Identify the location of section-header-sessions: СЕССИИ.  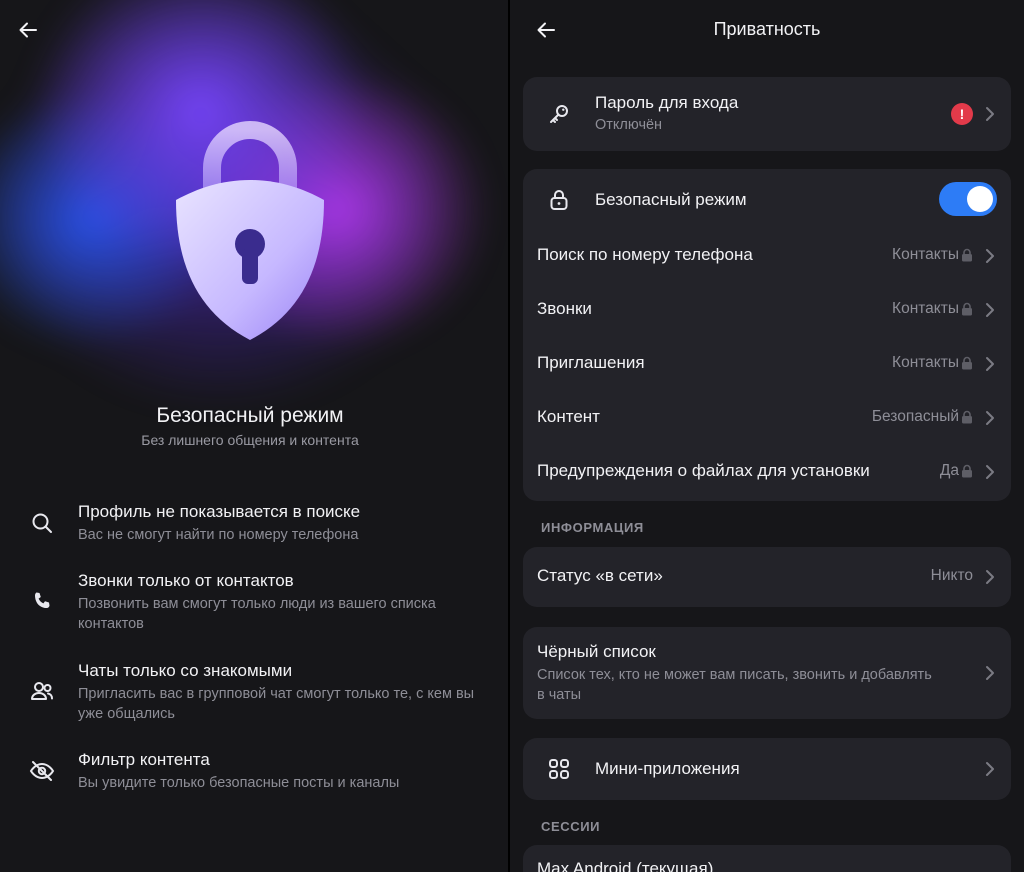
(571, 826).